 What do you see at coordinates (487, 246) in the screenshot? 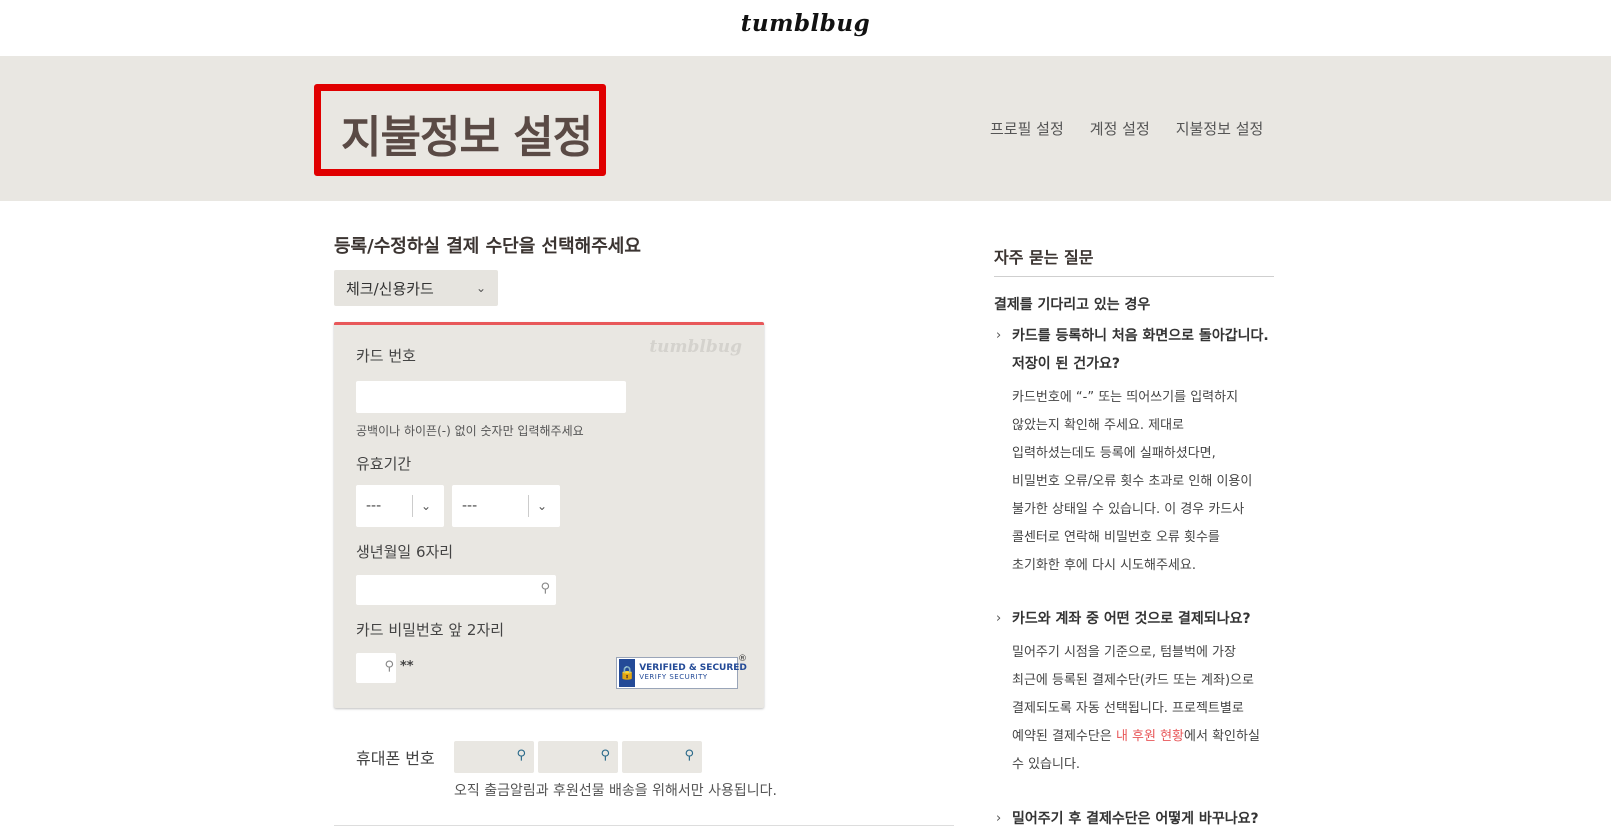
I see `payment-section-title: 등록/수정하실 결제 수단을 선택해주세요` at bounding box center [487, 246].